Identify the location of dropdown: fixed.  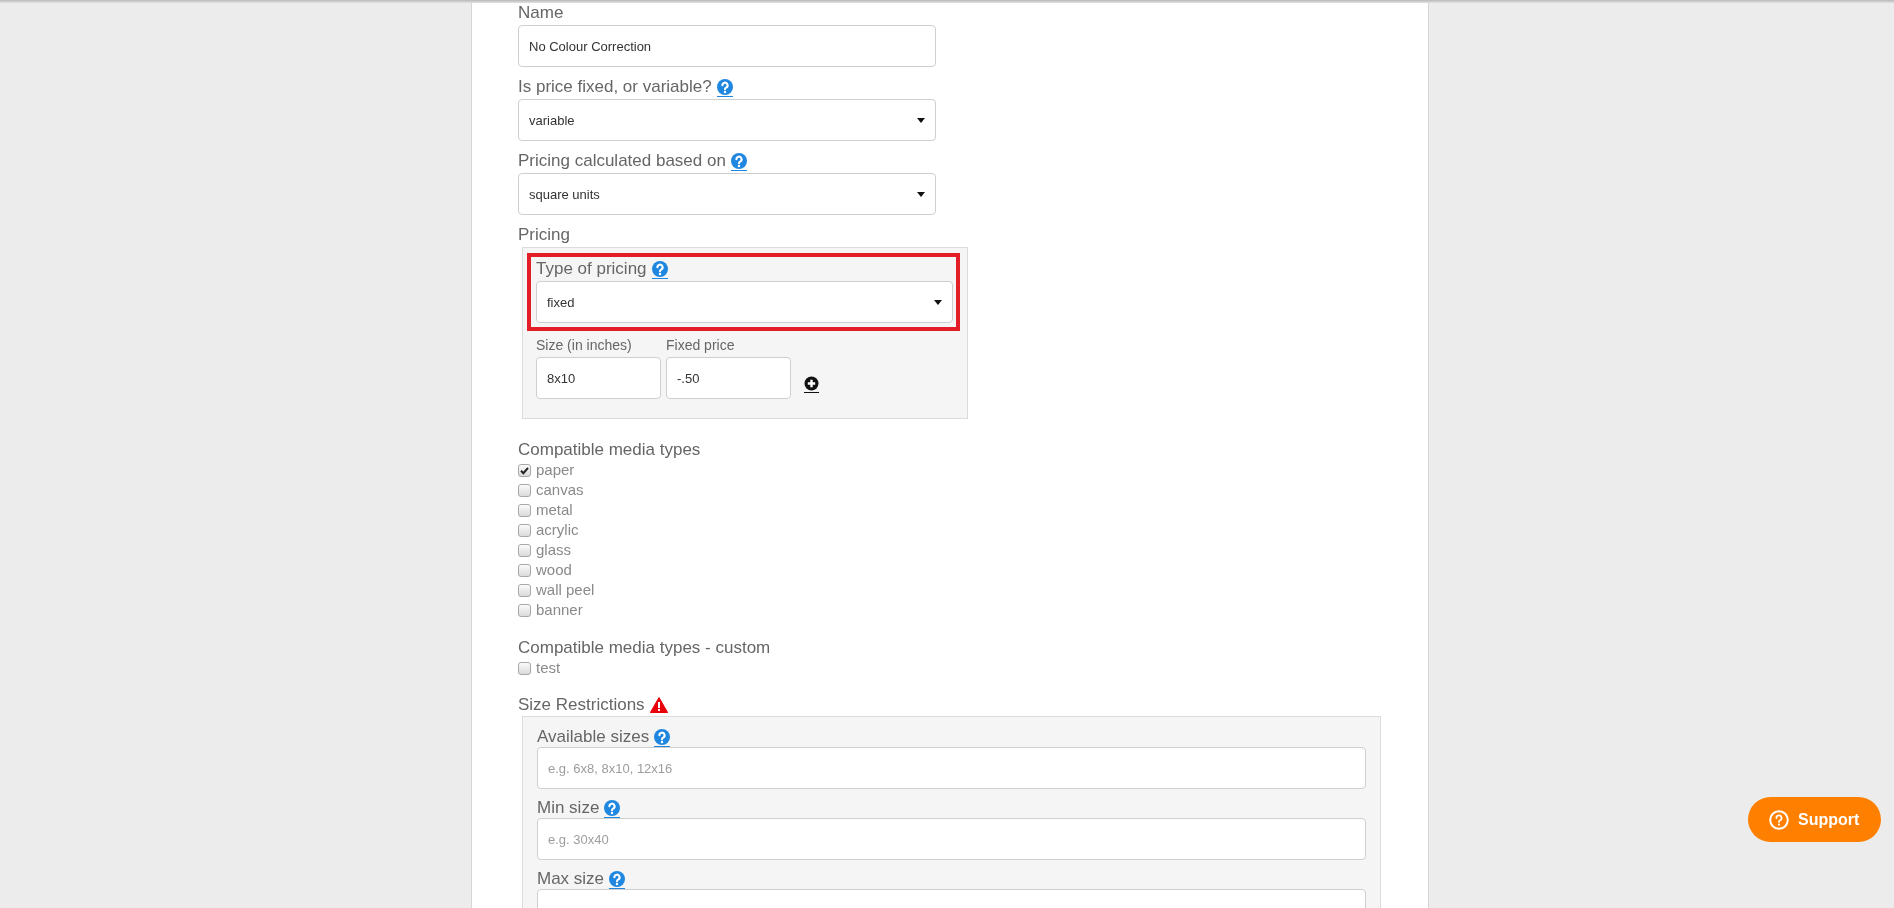
(744, 302).